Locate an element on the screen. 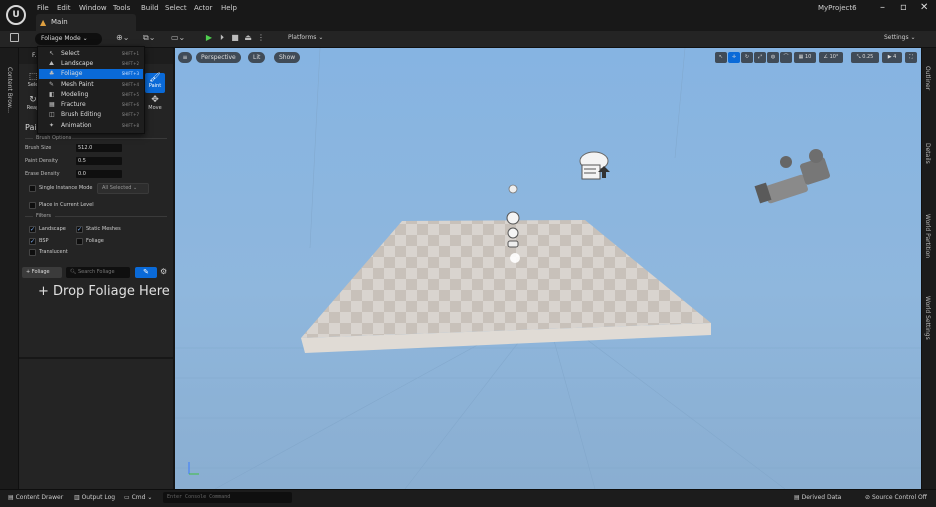  perspective-button: Perspective is located at coordinates (218, 57).